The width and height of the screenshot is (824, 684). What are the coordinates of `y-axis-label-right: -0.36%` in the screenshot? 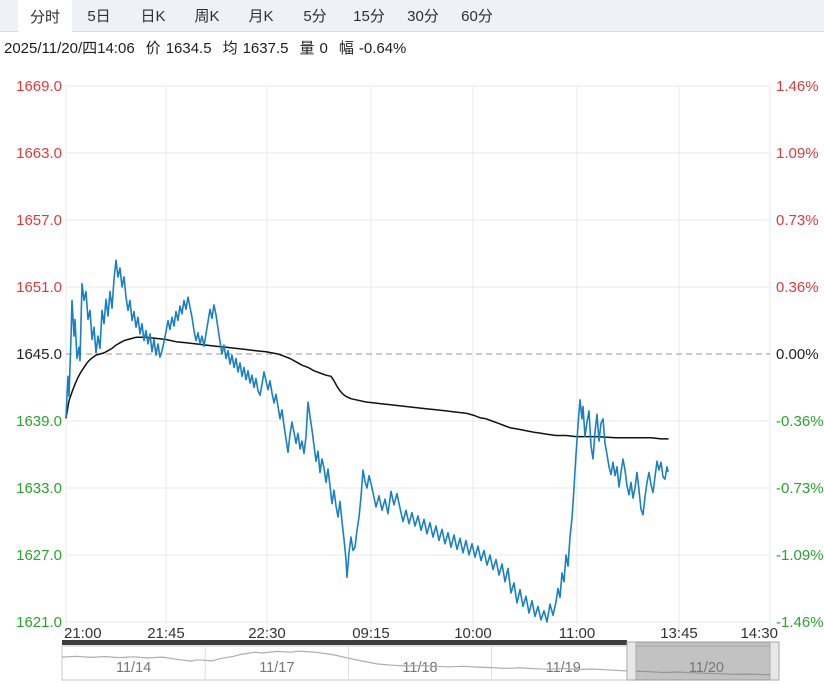 It's located at (800, 421).